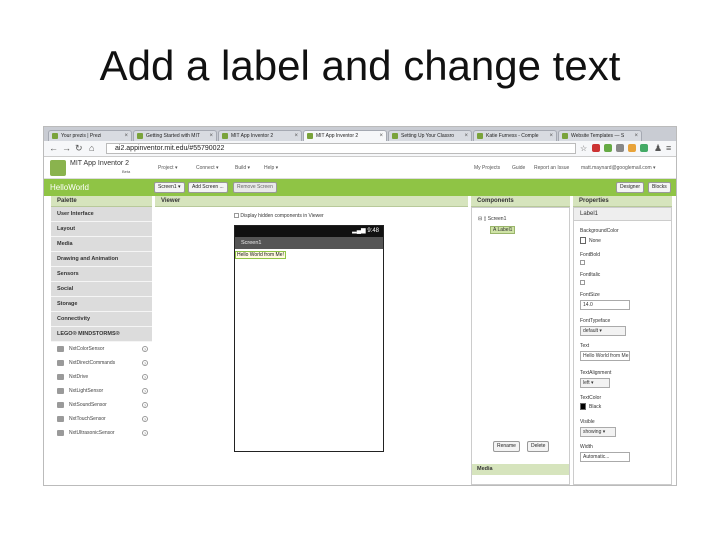 The height and width of the screenshot is (540, 720). I want to click on visible-select: showing ▾, so click(598, 432).